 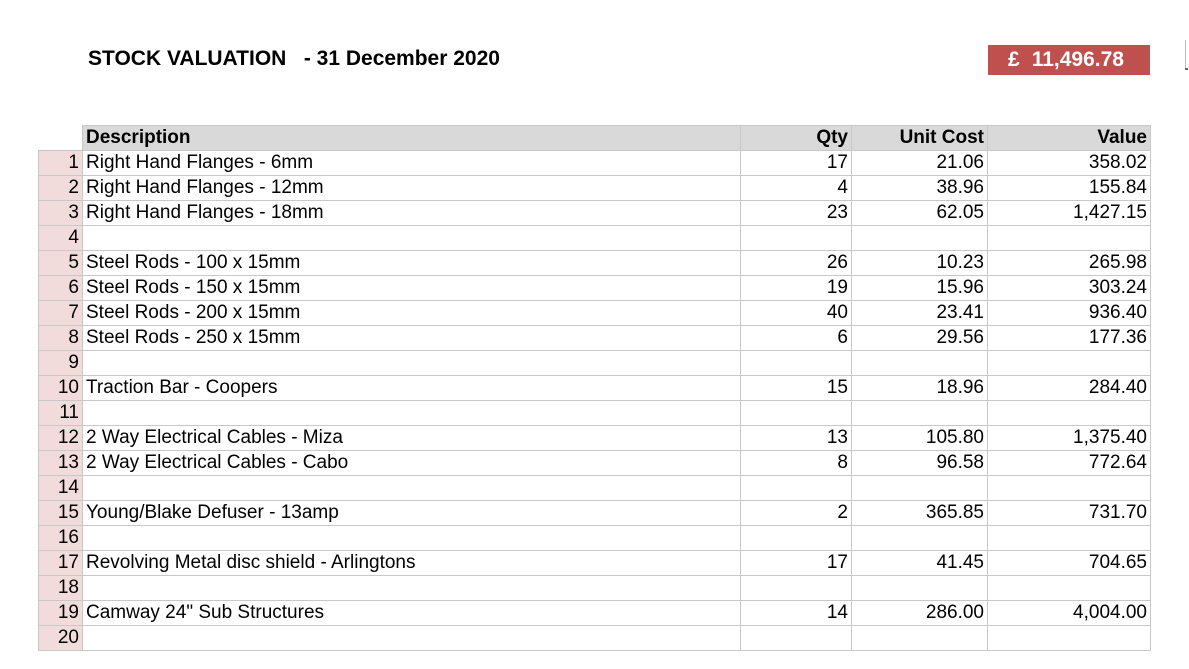 What do you see at coordinates (411, 163) in the screenshot?
I see `cell-description: Right Hand Flanges - 6mm` at bounding box center [411, 163].